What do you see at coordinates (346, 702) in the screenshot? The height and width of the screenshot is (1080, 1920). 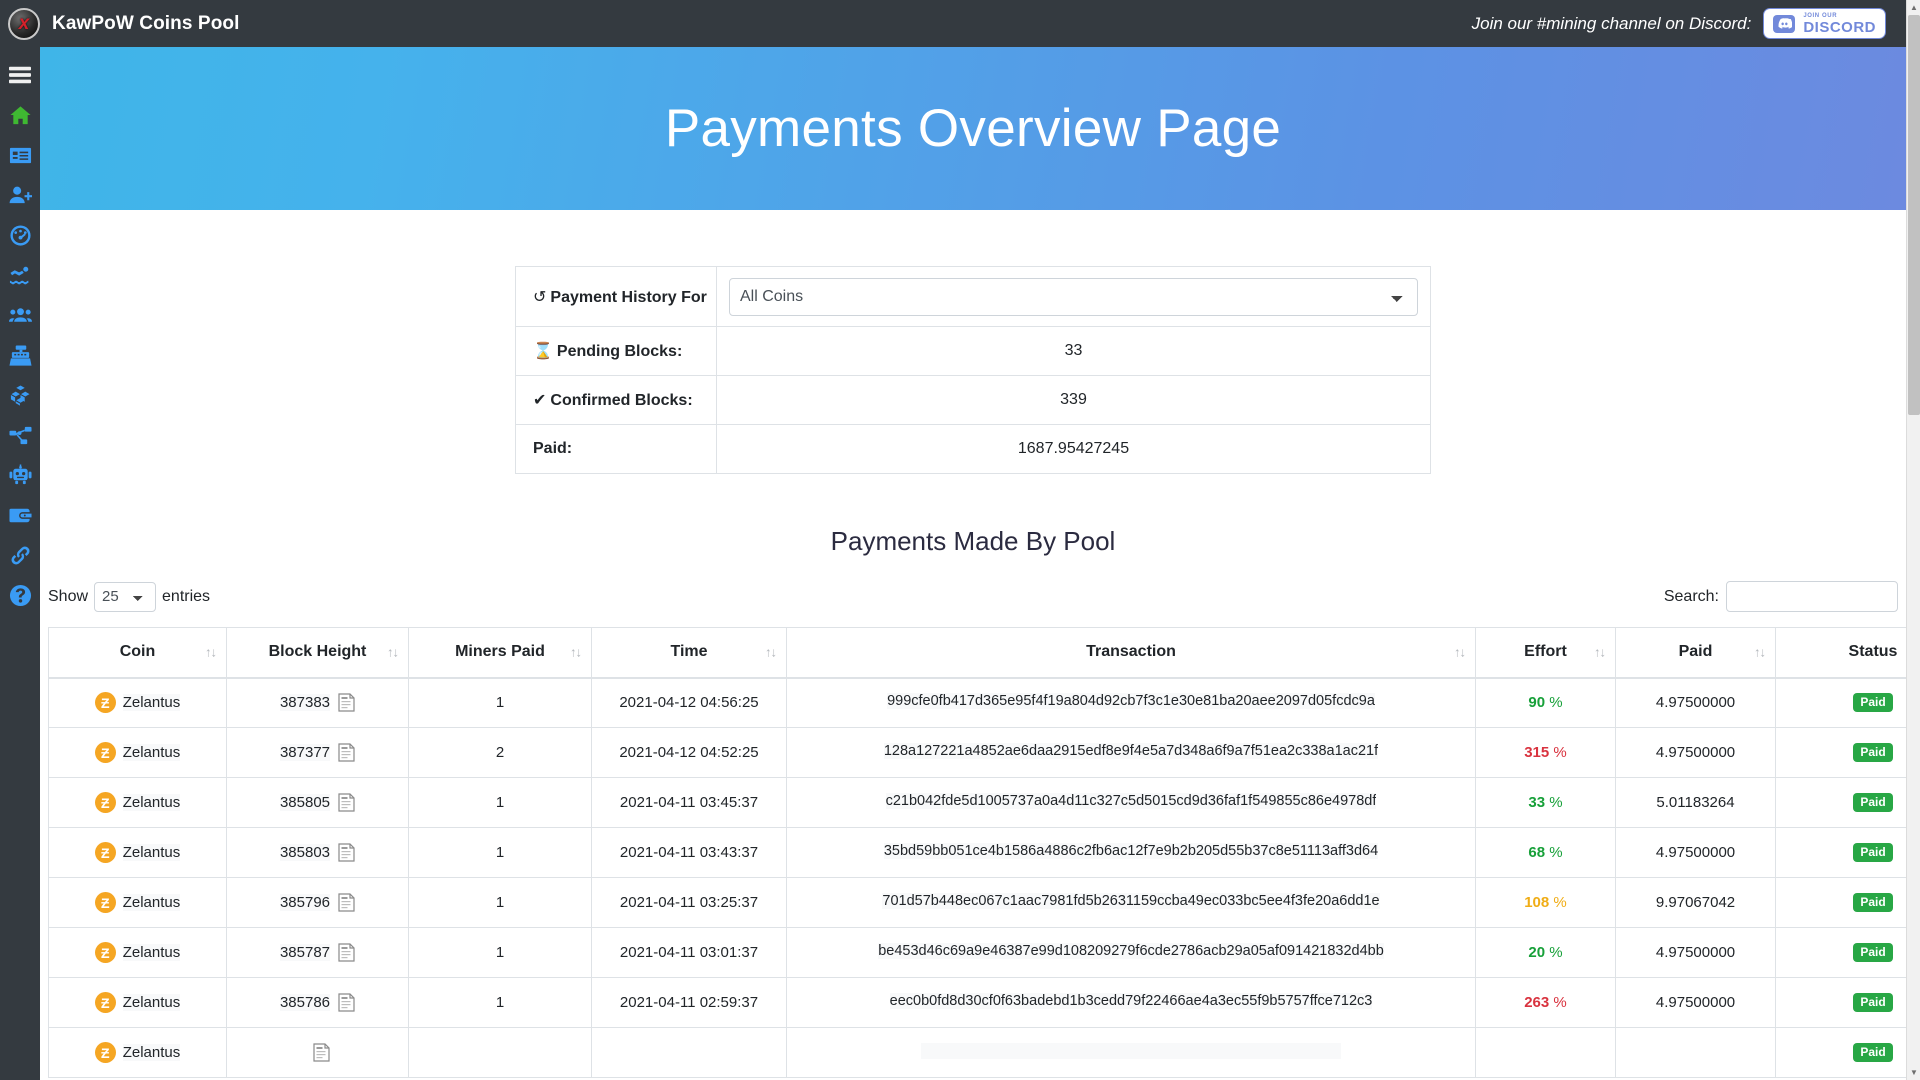 I see `copy-icon` at bounding box center [346, 702].